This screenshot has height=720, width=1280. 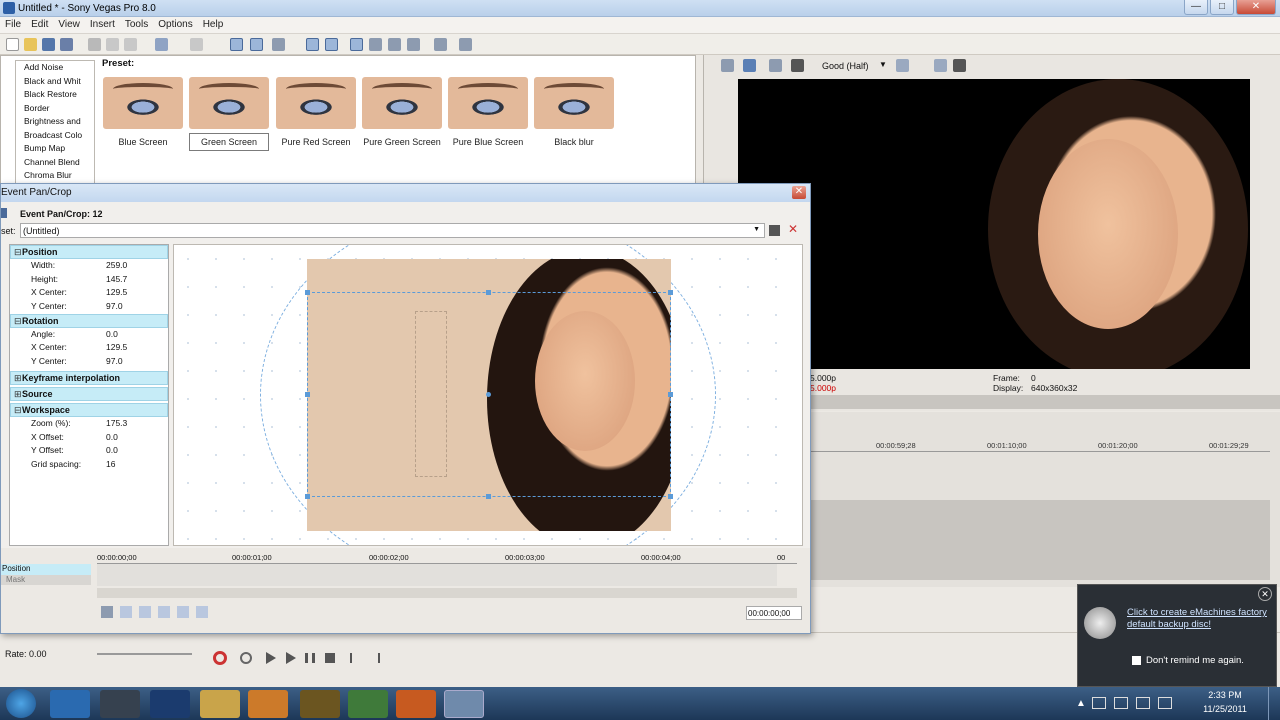 What do you see at coordinates (413, 44) in the screenshot?
I see `zoom-tool-icon` at bounding box center [413, 44].